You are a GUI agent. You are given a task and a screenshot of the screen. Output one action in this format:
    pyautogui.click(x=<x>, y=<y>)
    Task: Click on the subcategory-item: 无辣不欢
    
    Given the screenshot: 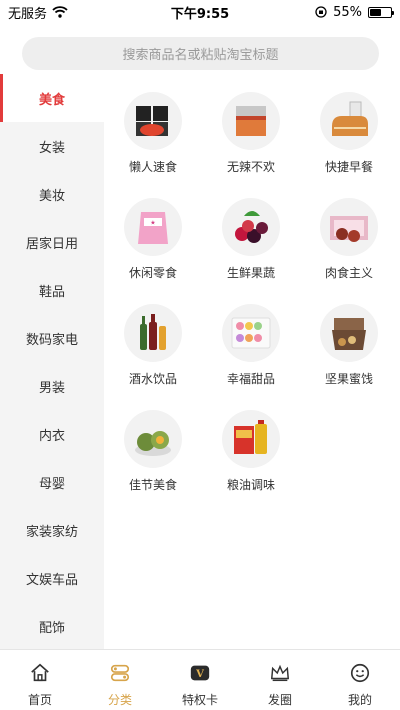 What is the action you would take?
    pyautogui.click(x=251, y=145)
    